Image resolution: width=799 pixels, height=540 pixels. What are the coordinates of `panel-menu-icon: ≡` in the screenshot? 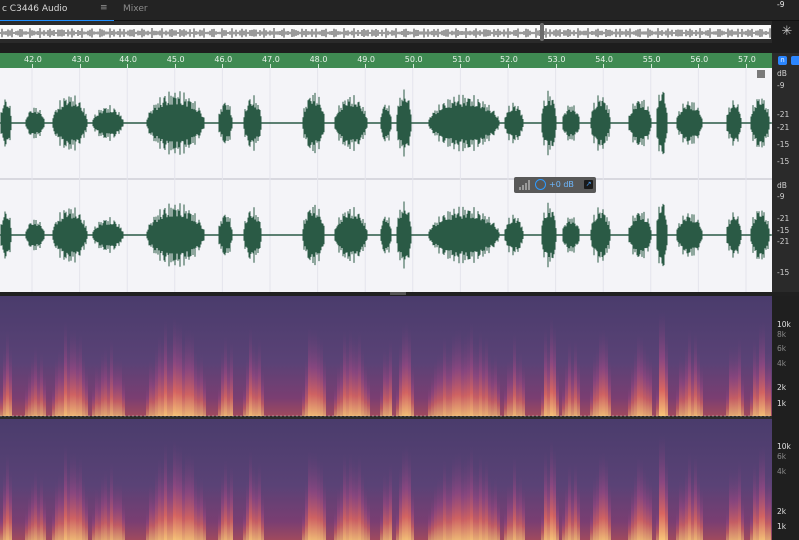 It's located at (104, 8).